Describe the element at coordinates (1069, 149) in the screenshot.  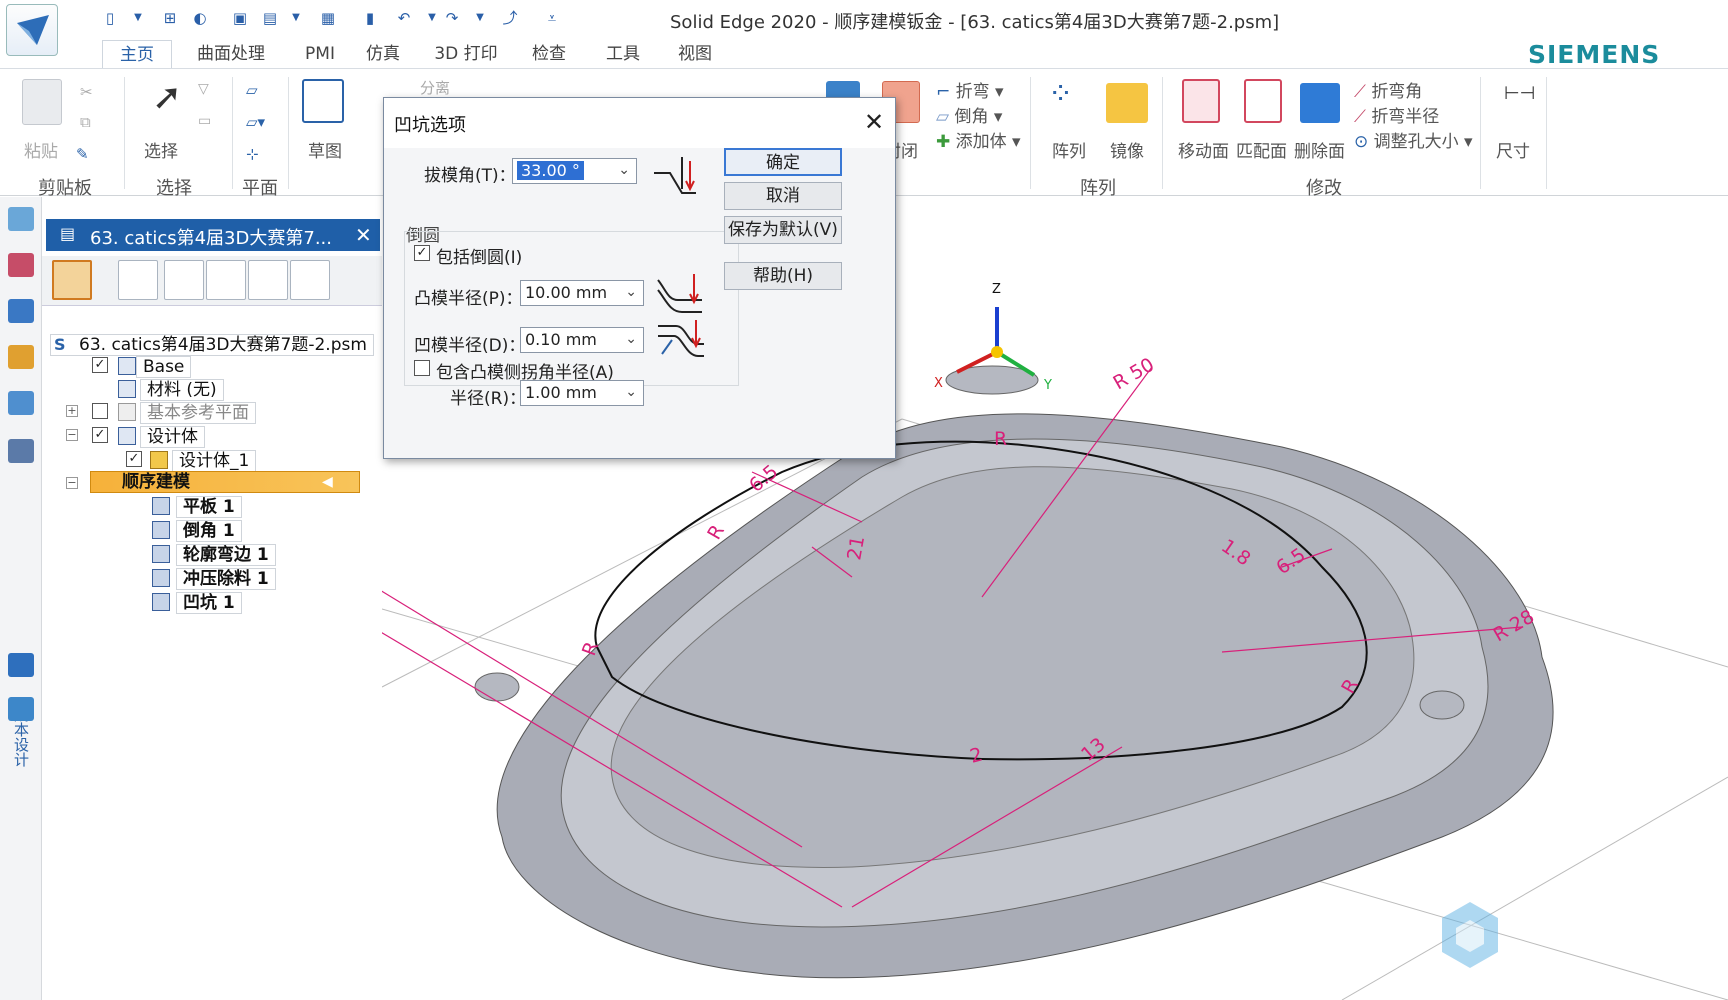
I see `pattern-label: 阵列` at that location.